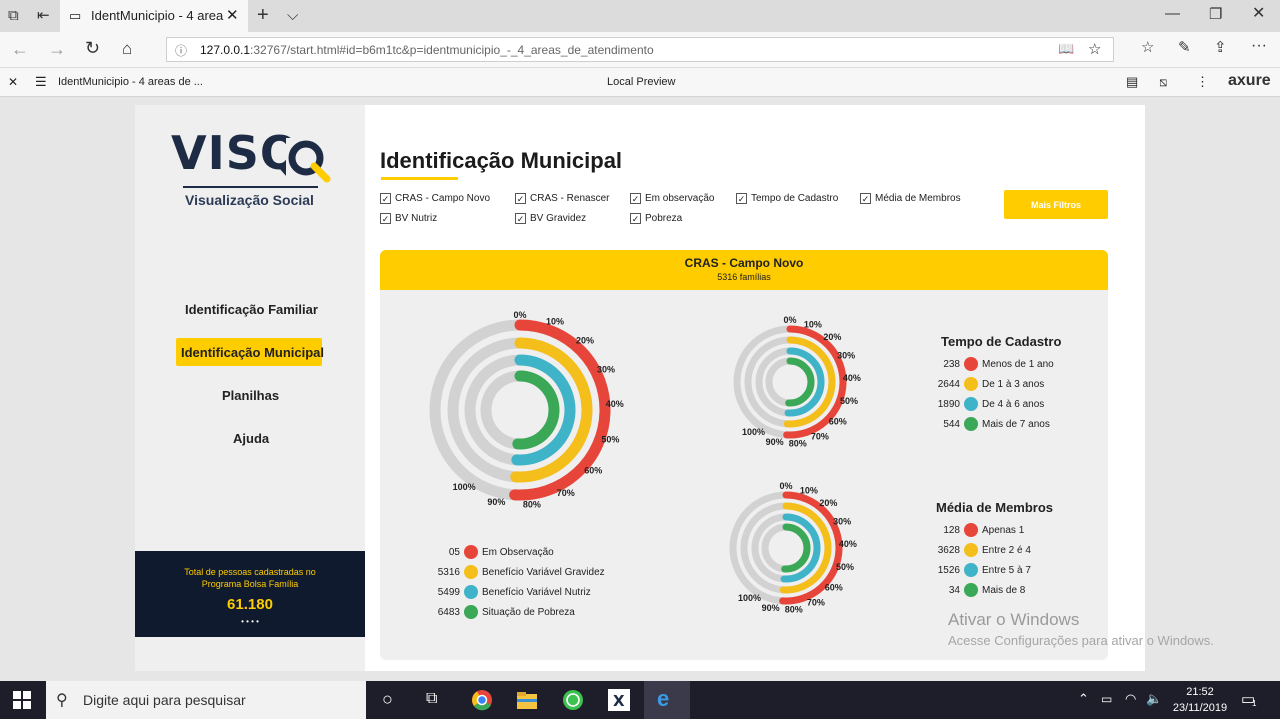  What do you see at coordinates (1259, 46) in the screenshot?
I see `more-icon: ···` at bounding box center [1259, 46].